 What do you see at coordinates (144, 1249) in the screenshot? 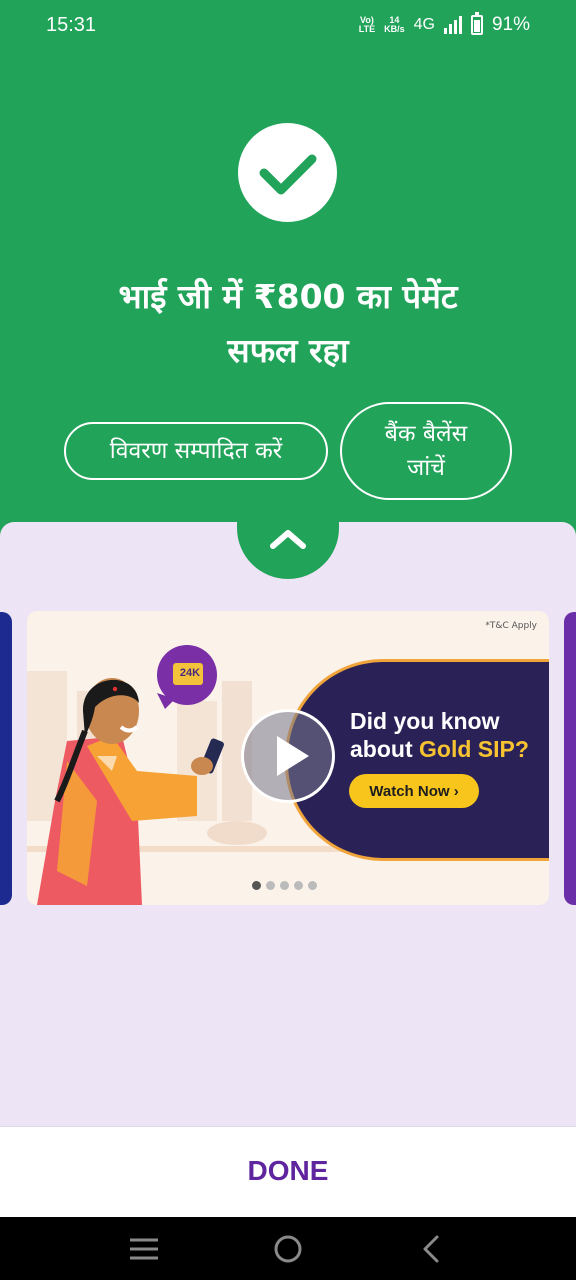
I see `menu-icon` at bounding box center [144, 1249].